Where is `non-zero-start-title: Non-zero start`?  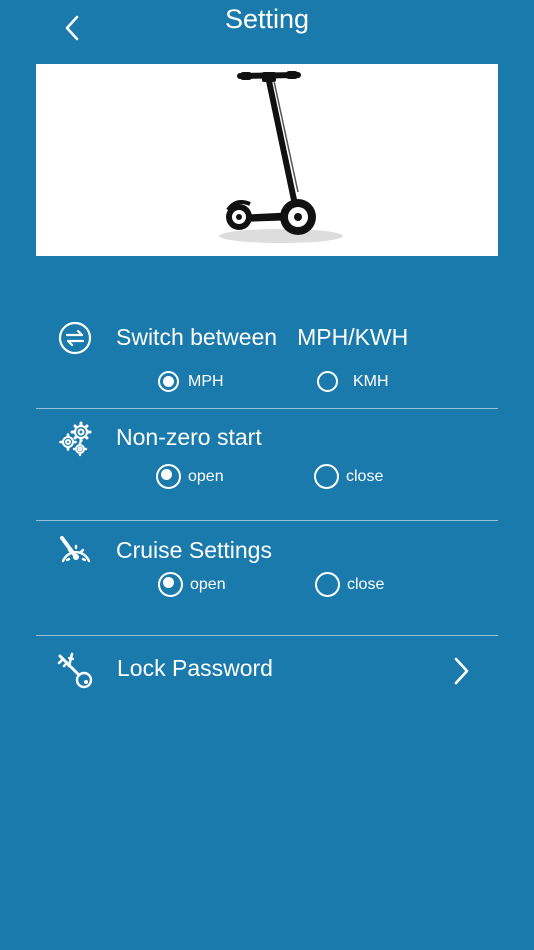 non-zero-start-title: Non-zero start is located at coordinates (189, 437).